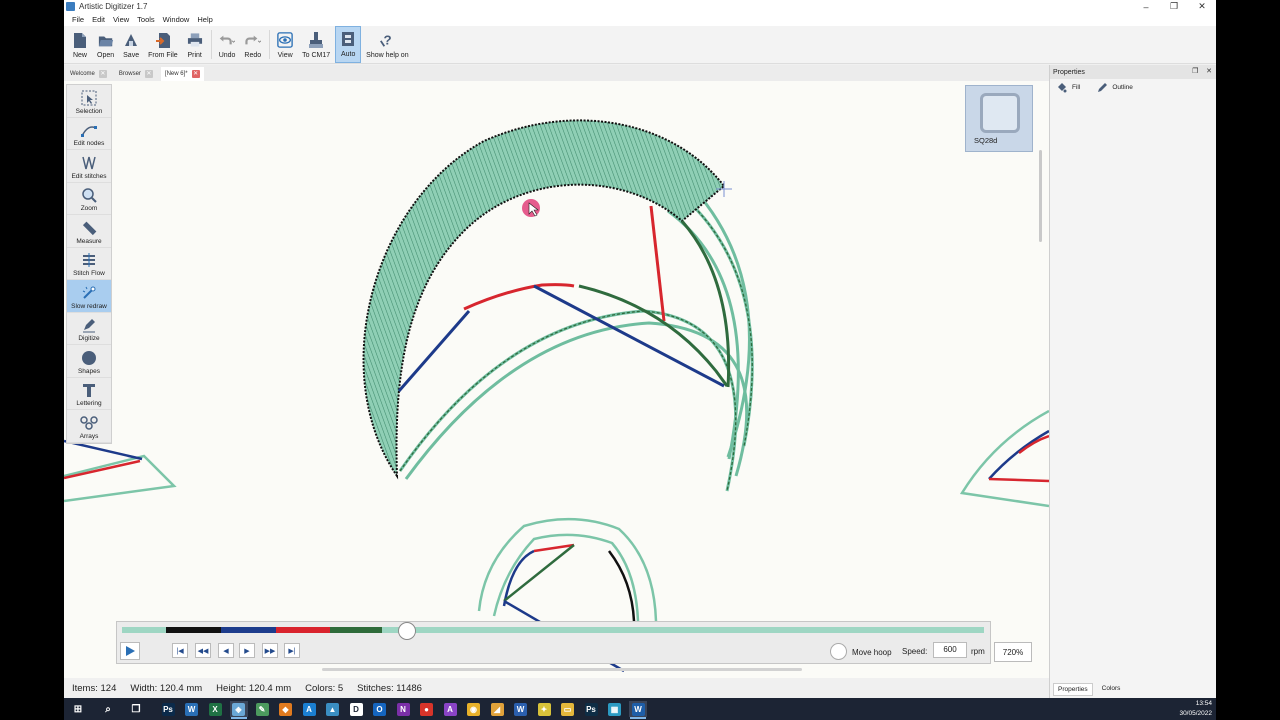  I want to click on maximize-button: ❐, so click(1174, 6).